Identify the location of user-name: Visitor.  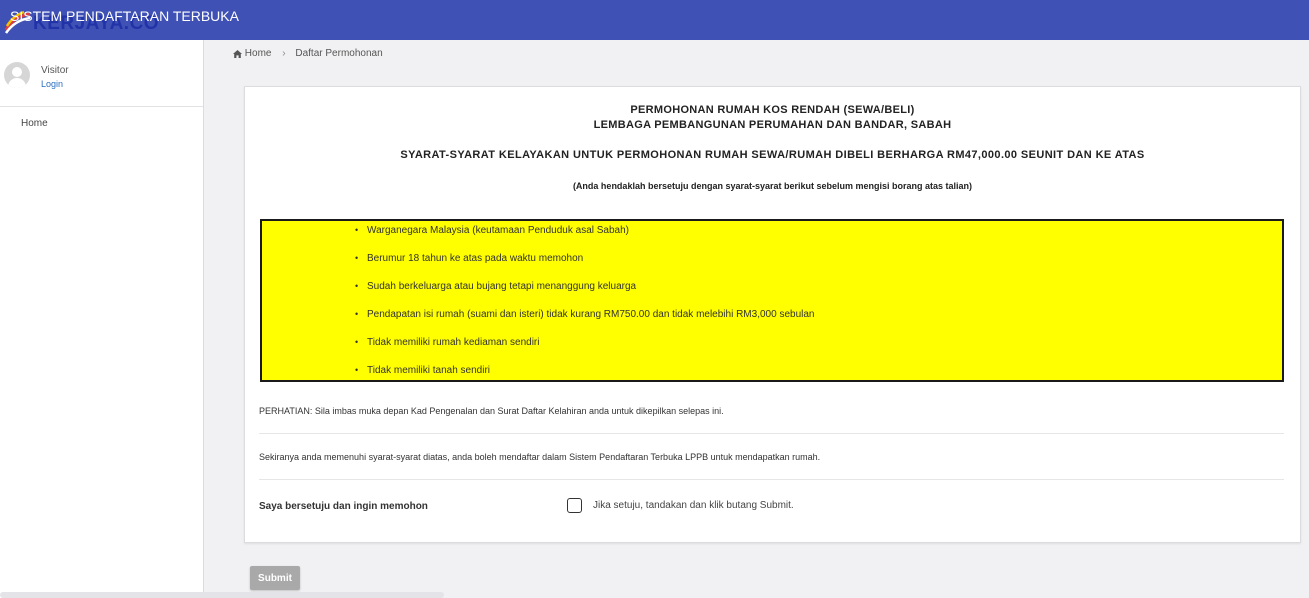
(55, 70).